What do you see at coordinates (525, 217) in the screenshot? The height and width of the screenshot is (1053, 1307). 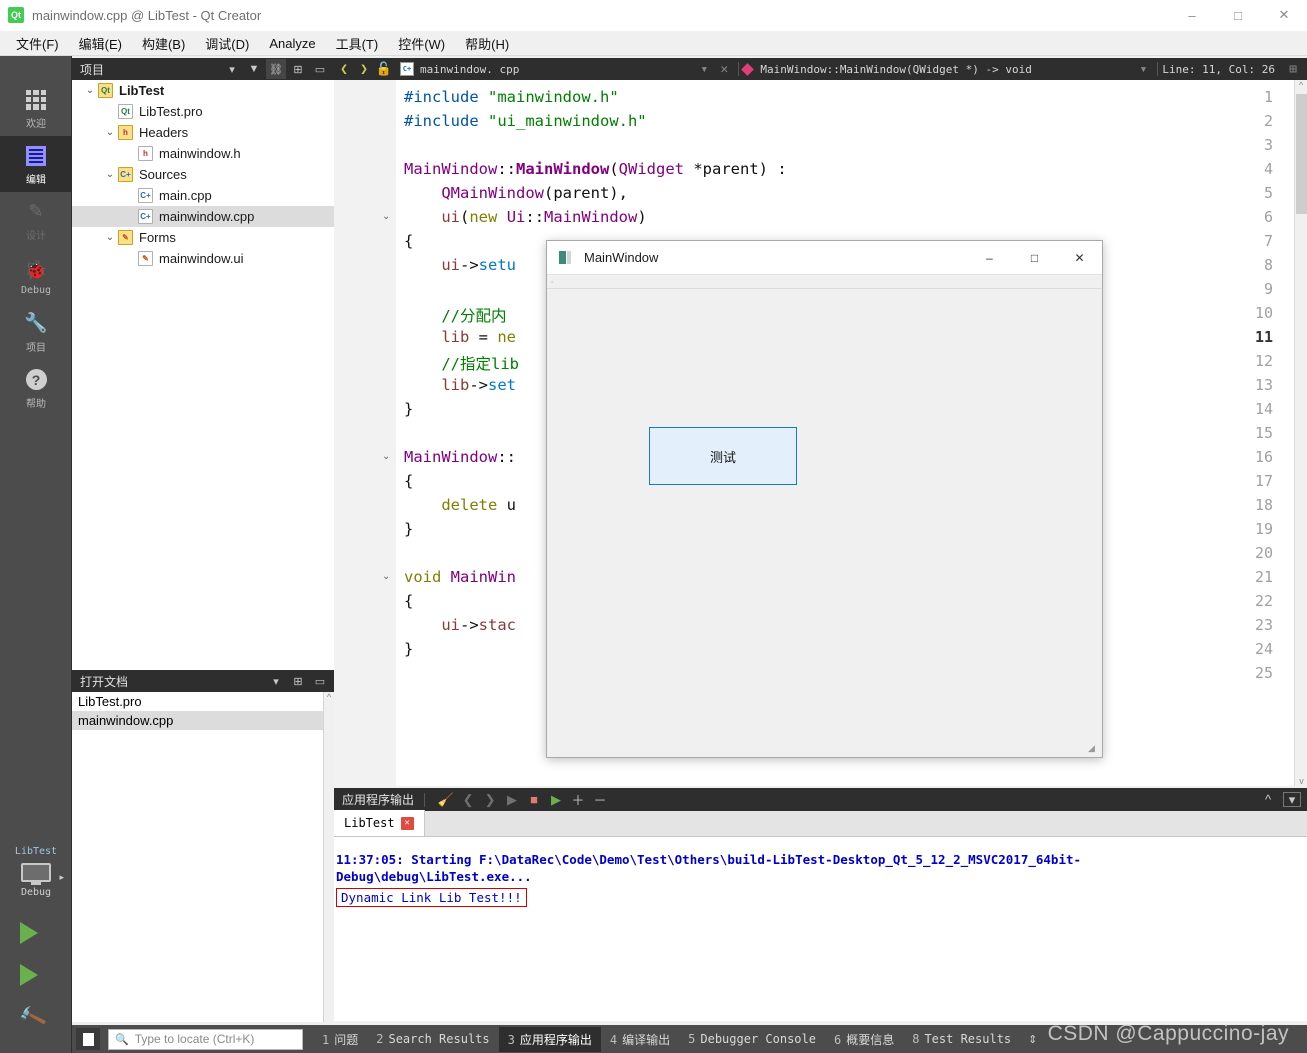 I see `code-line: ui(new Ui::MainWindow)` at bounding box center [525, 217].